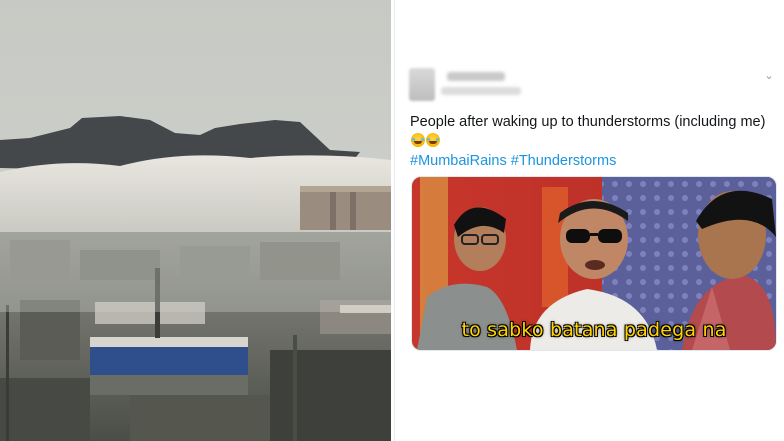 The width and height of the screenshot is (784, 441). What do you see at coordinates (481, 91) in the screenshot?
I see `user-handle-blurred` at bounding box center [481, 91].